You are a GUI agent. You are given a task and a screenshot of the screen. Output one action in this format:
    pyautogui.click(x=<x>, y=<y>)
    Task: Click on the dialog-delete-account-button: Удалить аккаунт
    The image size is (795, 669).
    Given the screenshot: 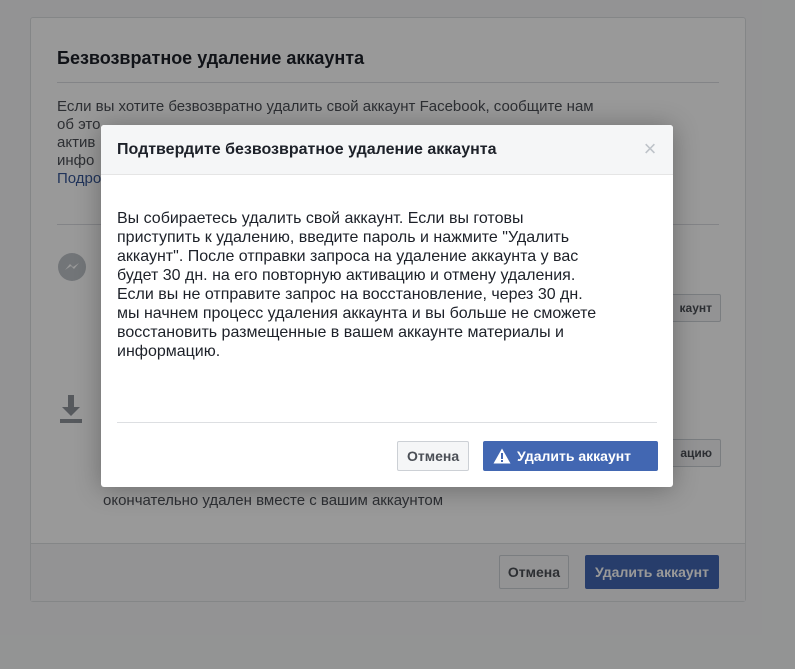 What is the action you would take?
    pyautogui.click(x=570, y=456)
    